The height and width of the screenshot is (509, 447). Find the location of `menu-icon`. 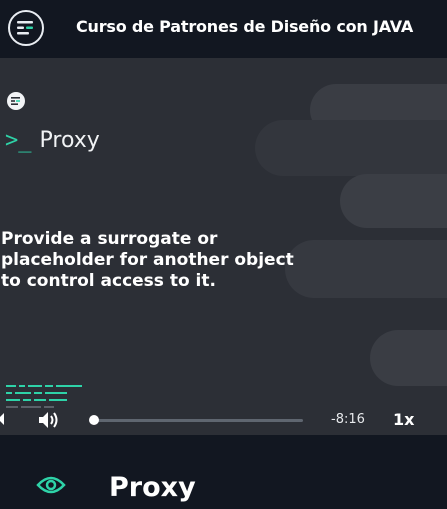

menu-icon is located at coordinates (25, 28).